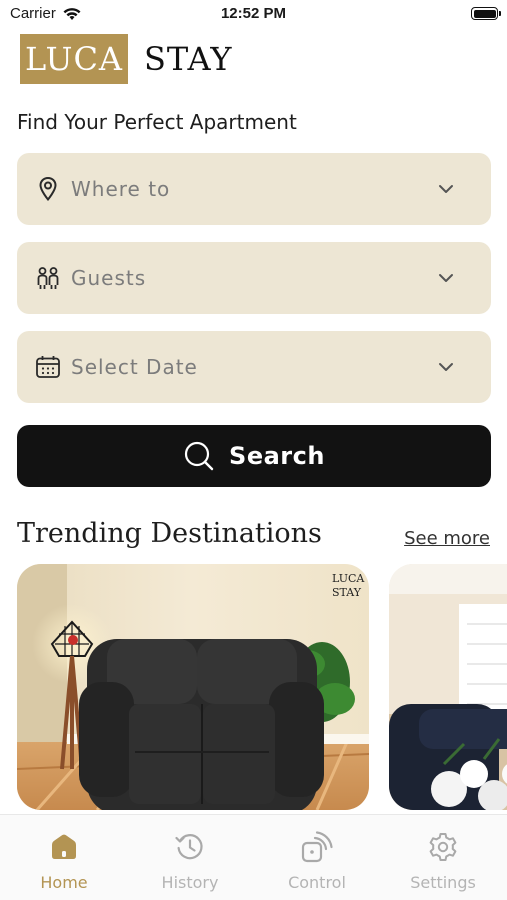 The width and height of the screenshot is (507, 900). I want to click on tab-home-label: Home, so click(64, 882).